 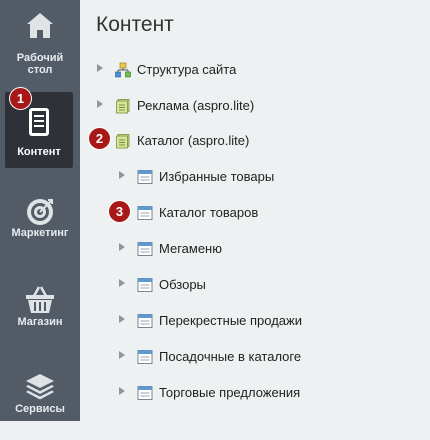 What do you see at coordinates (40, 58) in the screenshot?
I see `sidebar-item-label: Рабочий` at bounding box center [40, 58].